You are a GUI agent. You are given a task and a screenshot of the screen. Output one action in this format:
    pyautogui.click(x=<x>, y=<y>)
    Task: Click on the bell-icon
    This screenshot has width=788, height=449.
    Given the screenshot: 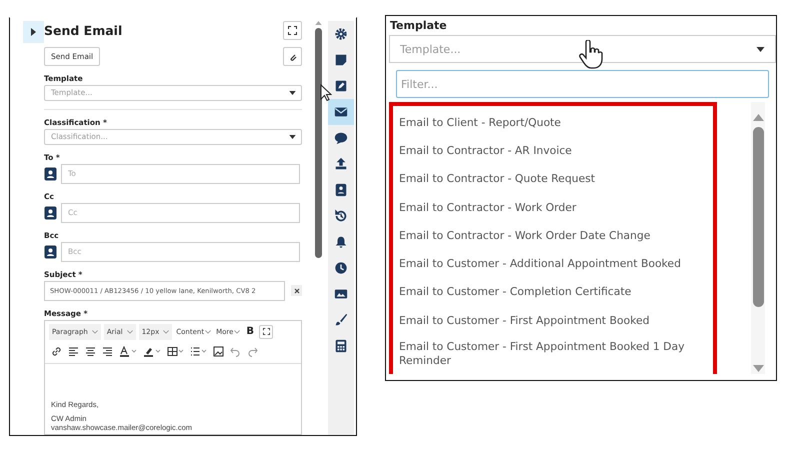 What is the action you would take?
    pyautogui.click(x=341, y=242)
    